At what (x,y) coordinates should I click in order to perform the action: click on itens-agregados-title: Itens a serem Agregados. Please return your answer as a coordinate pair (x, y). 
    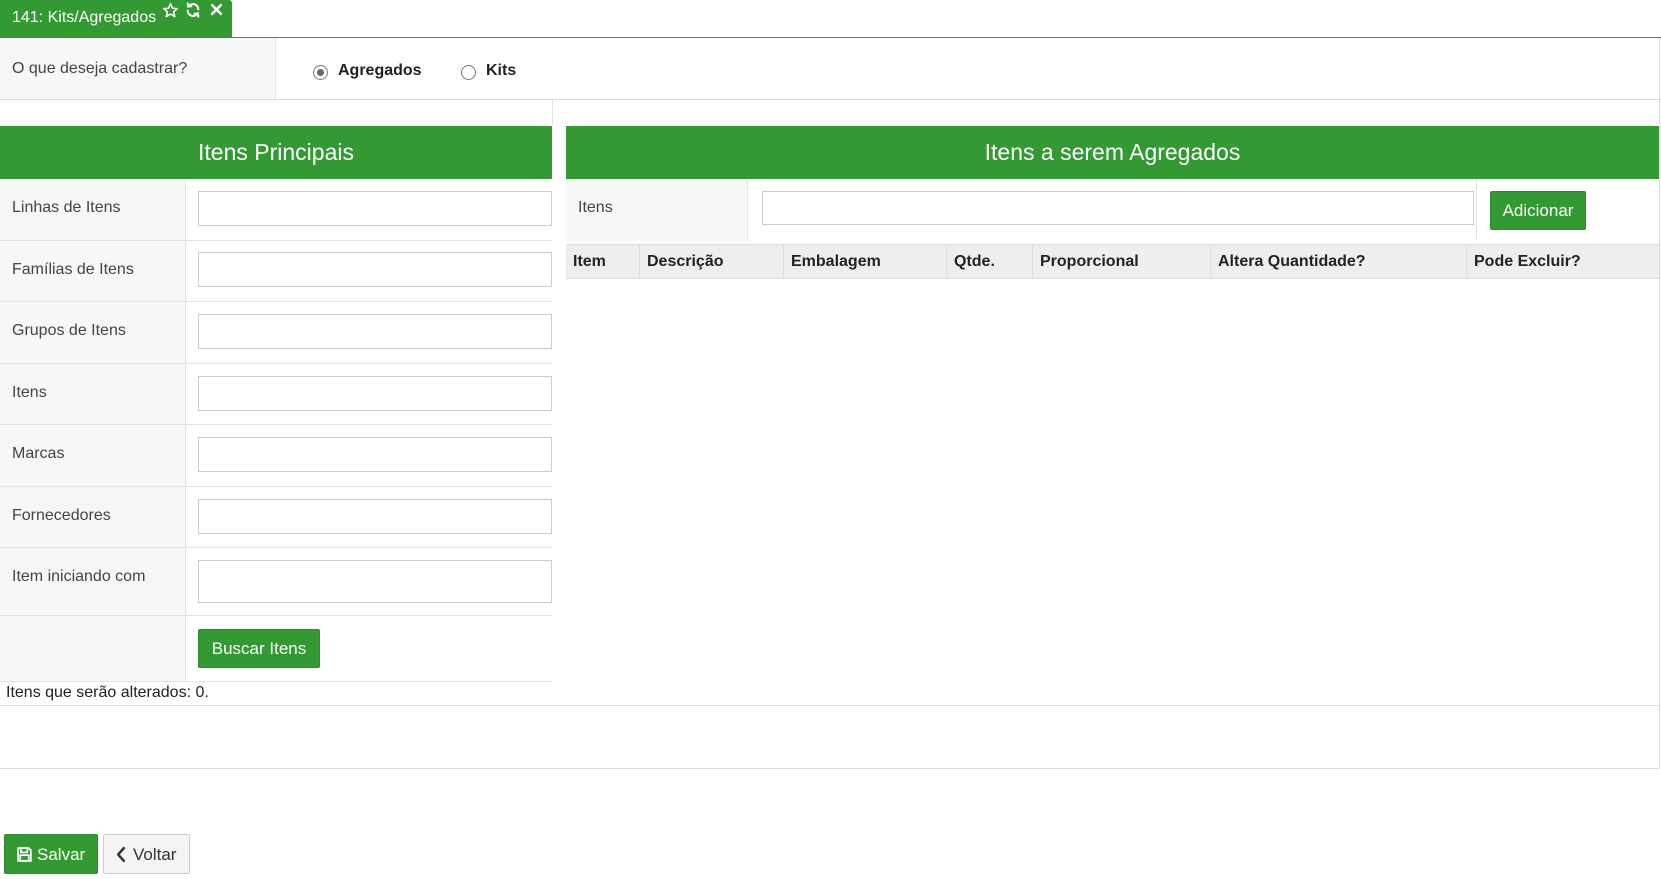
    Looking at the image, I should click on (1112, 152).